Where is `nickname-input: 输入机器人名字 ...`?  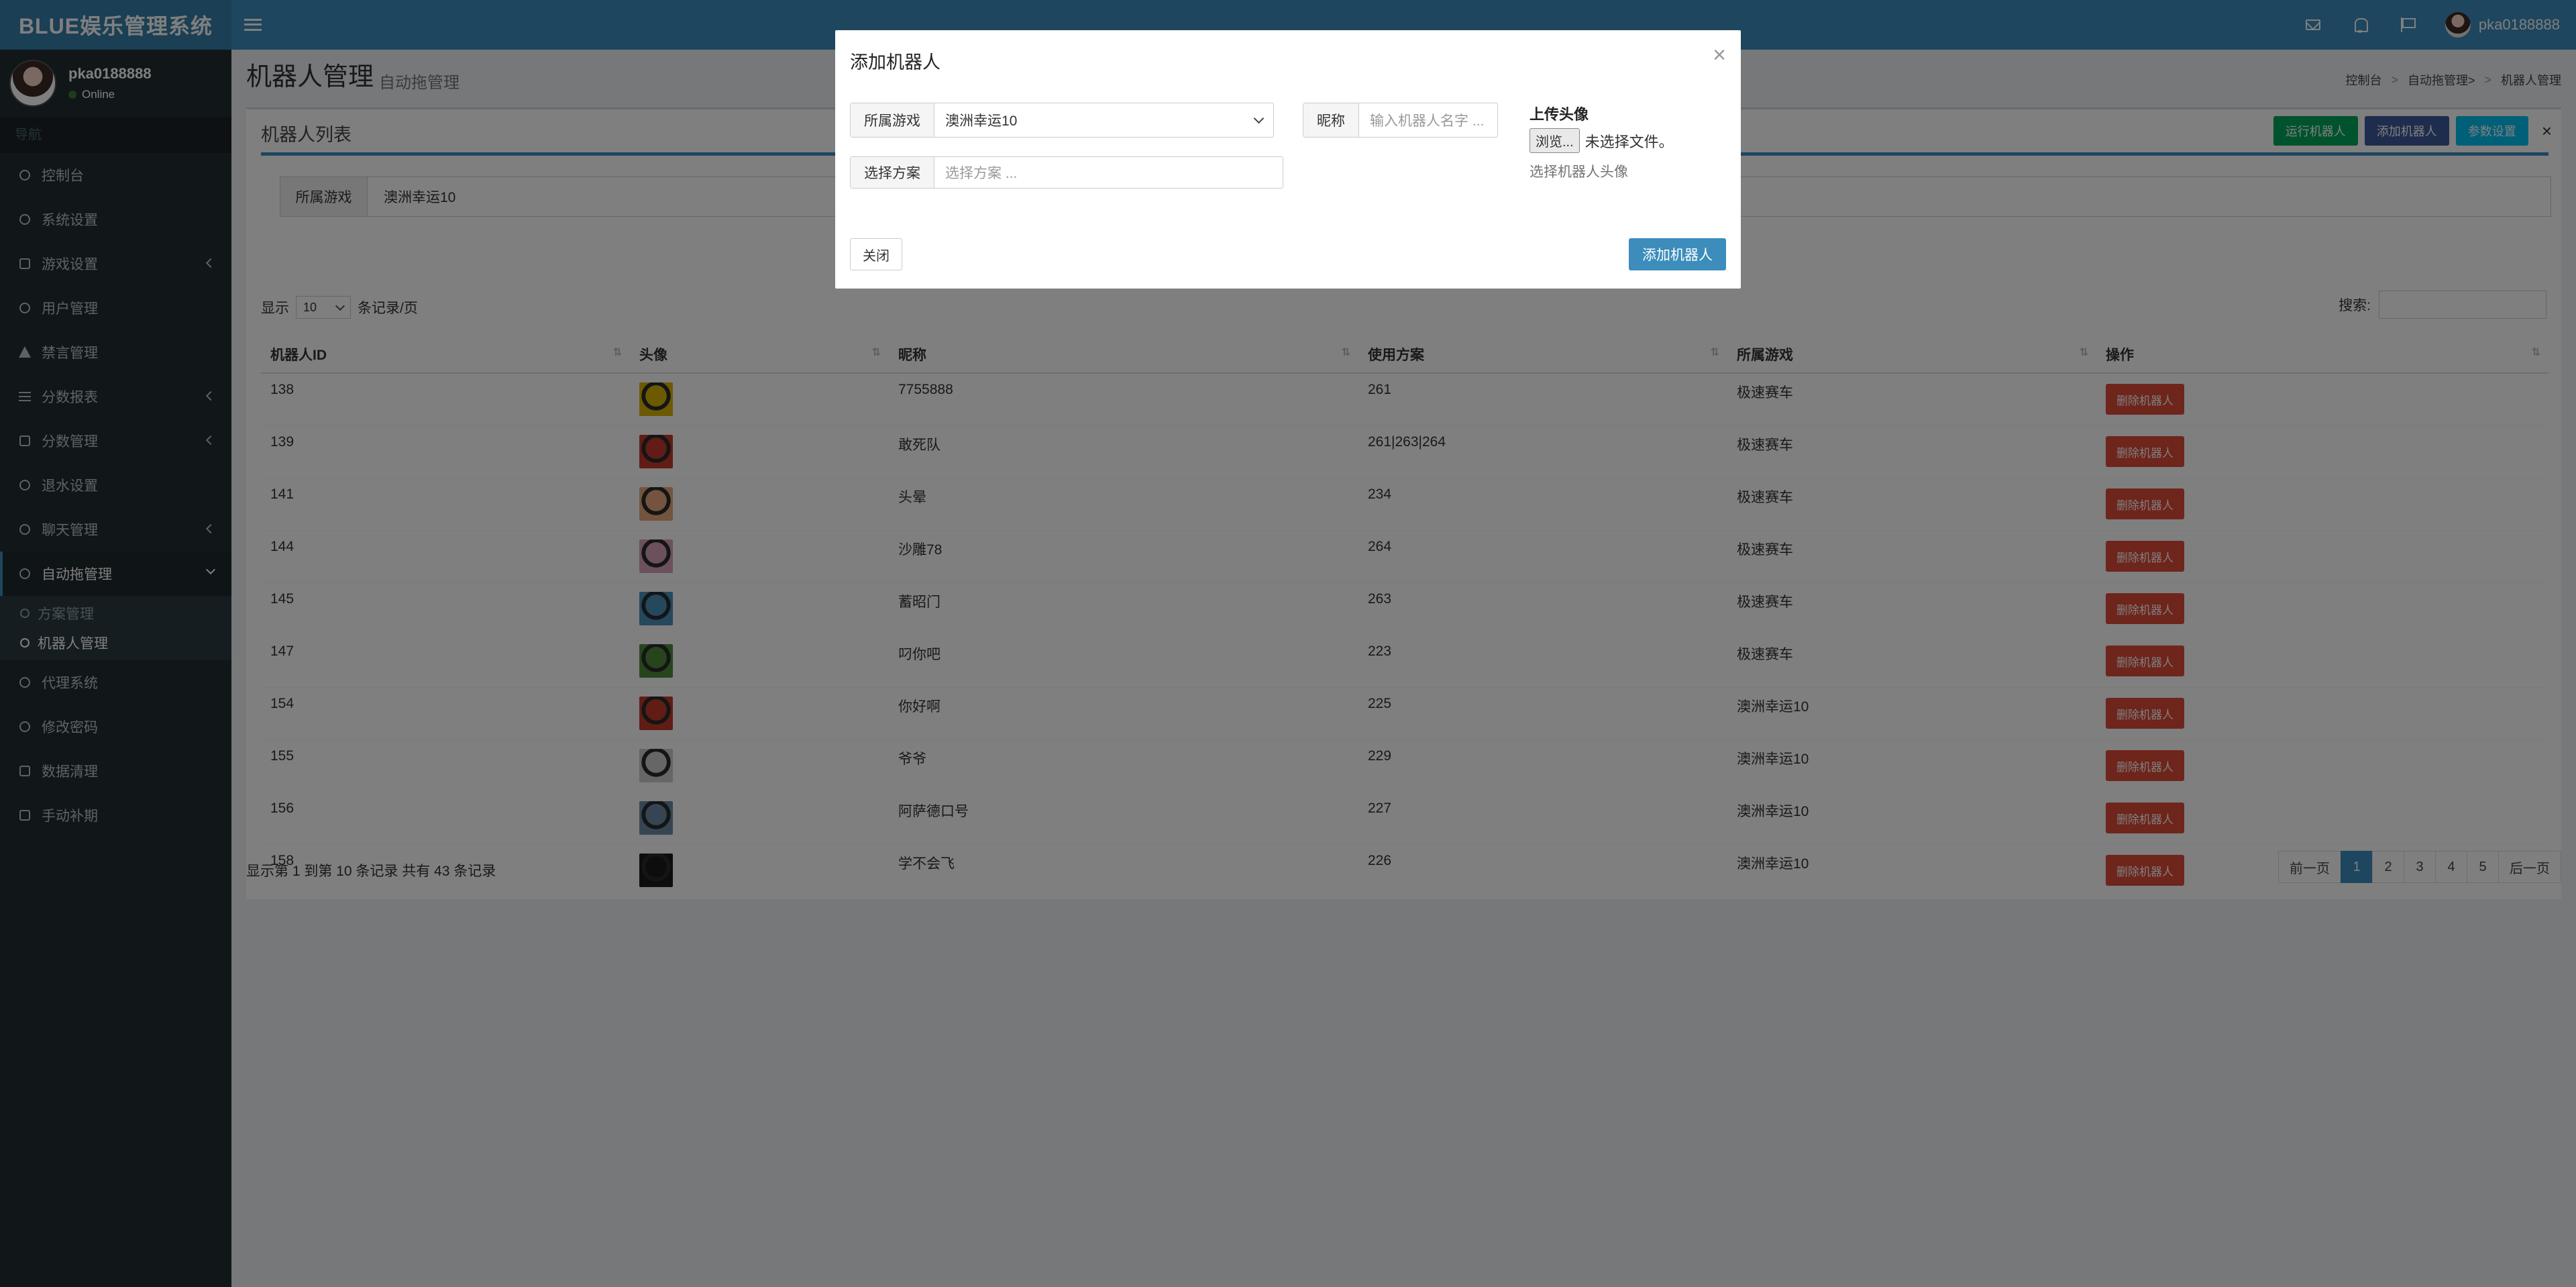 nickname-input: 输入机器人名字 ... is located at coordinates (1428, 120).